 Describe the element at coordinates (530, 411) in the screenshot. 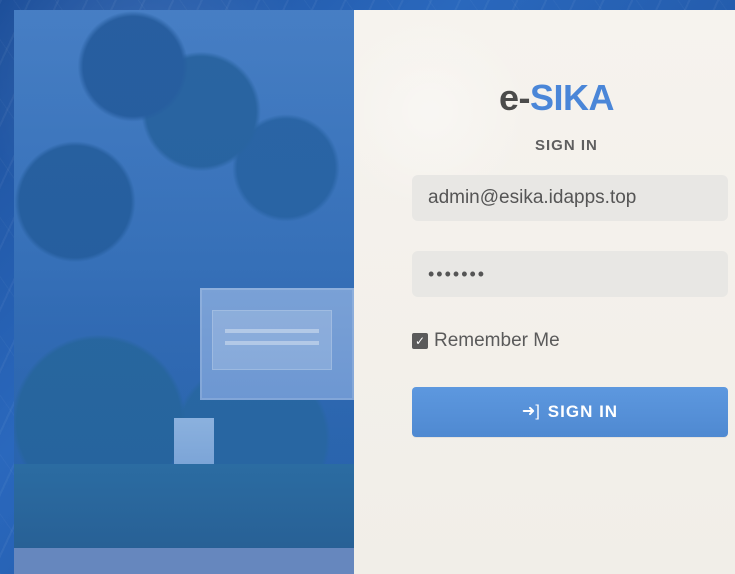

I see `sign-in-icon: ➜]` at that location.